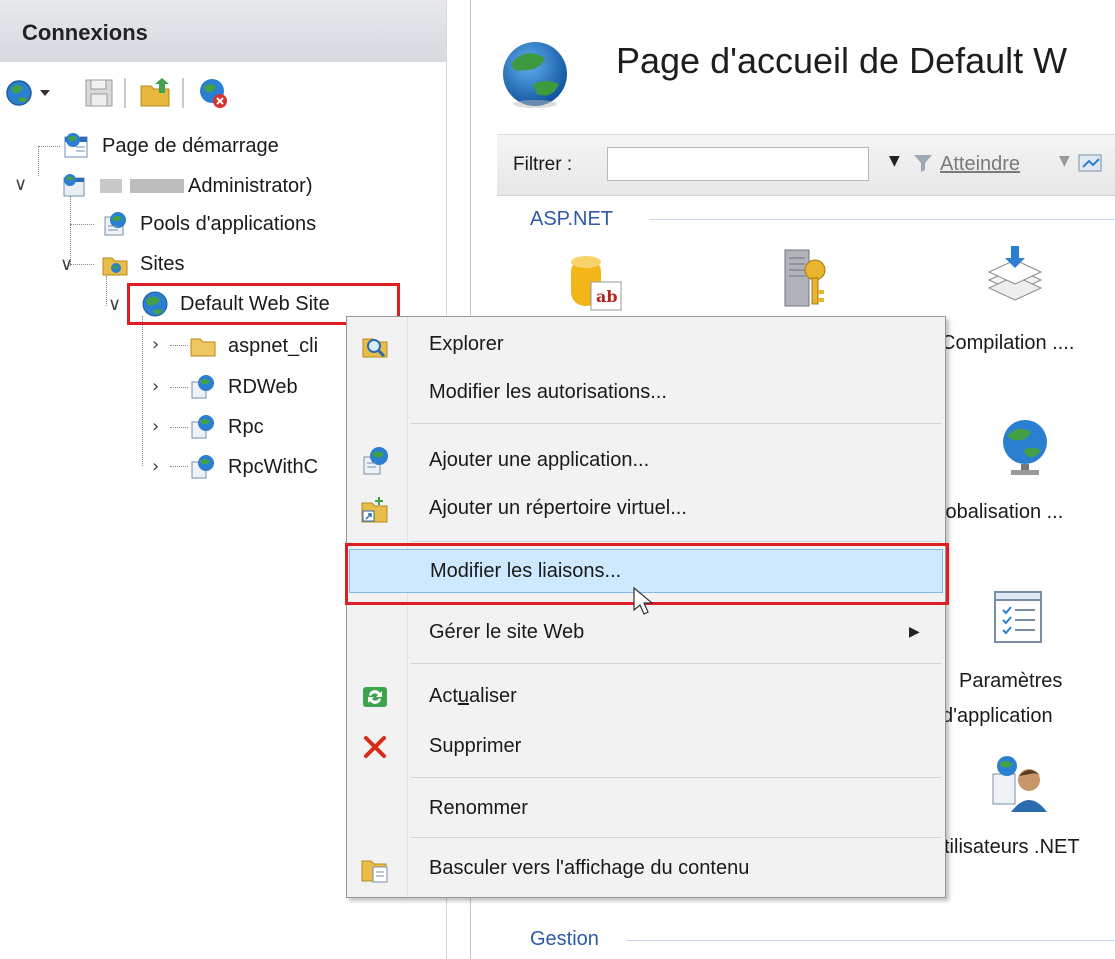 The image size is (1115, 959). What do you see at coordinates (1019, 784) in the screenshot?
I see `net-users-icon` at bounding box center [1019, 784].